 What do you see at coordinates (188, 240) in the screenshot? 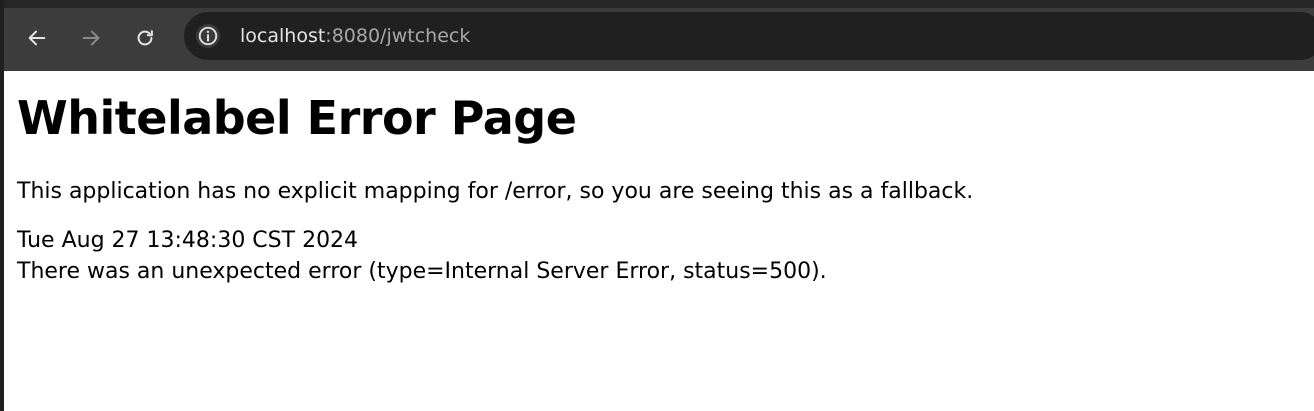
I see `error-timestamp: Tue Aug 27 13:48:30 CST 2024` at bounding box center [188, 240].